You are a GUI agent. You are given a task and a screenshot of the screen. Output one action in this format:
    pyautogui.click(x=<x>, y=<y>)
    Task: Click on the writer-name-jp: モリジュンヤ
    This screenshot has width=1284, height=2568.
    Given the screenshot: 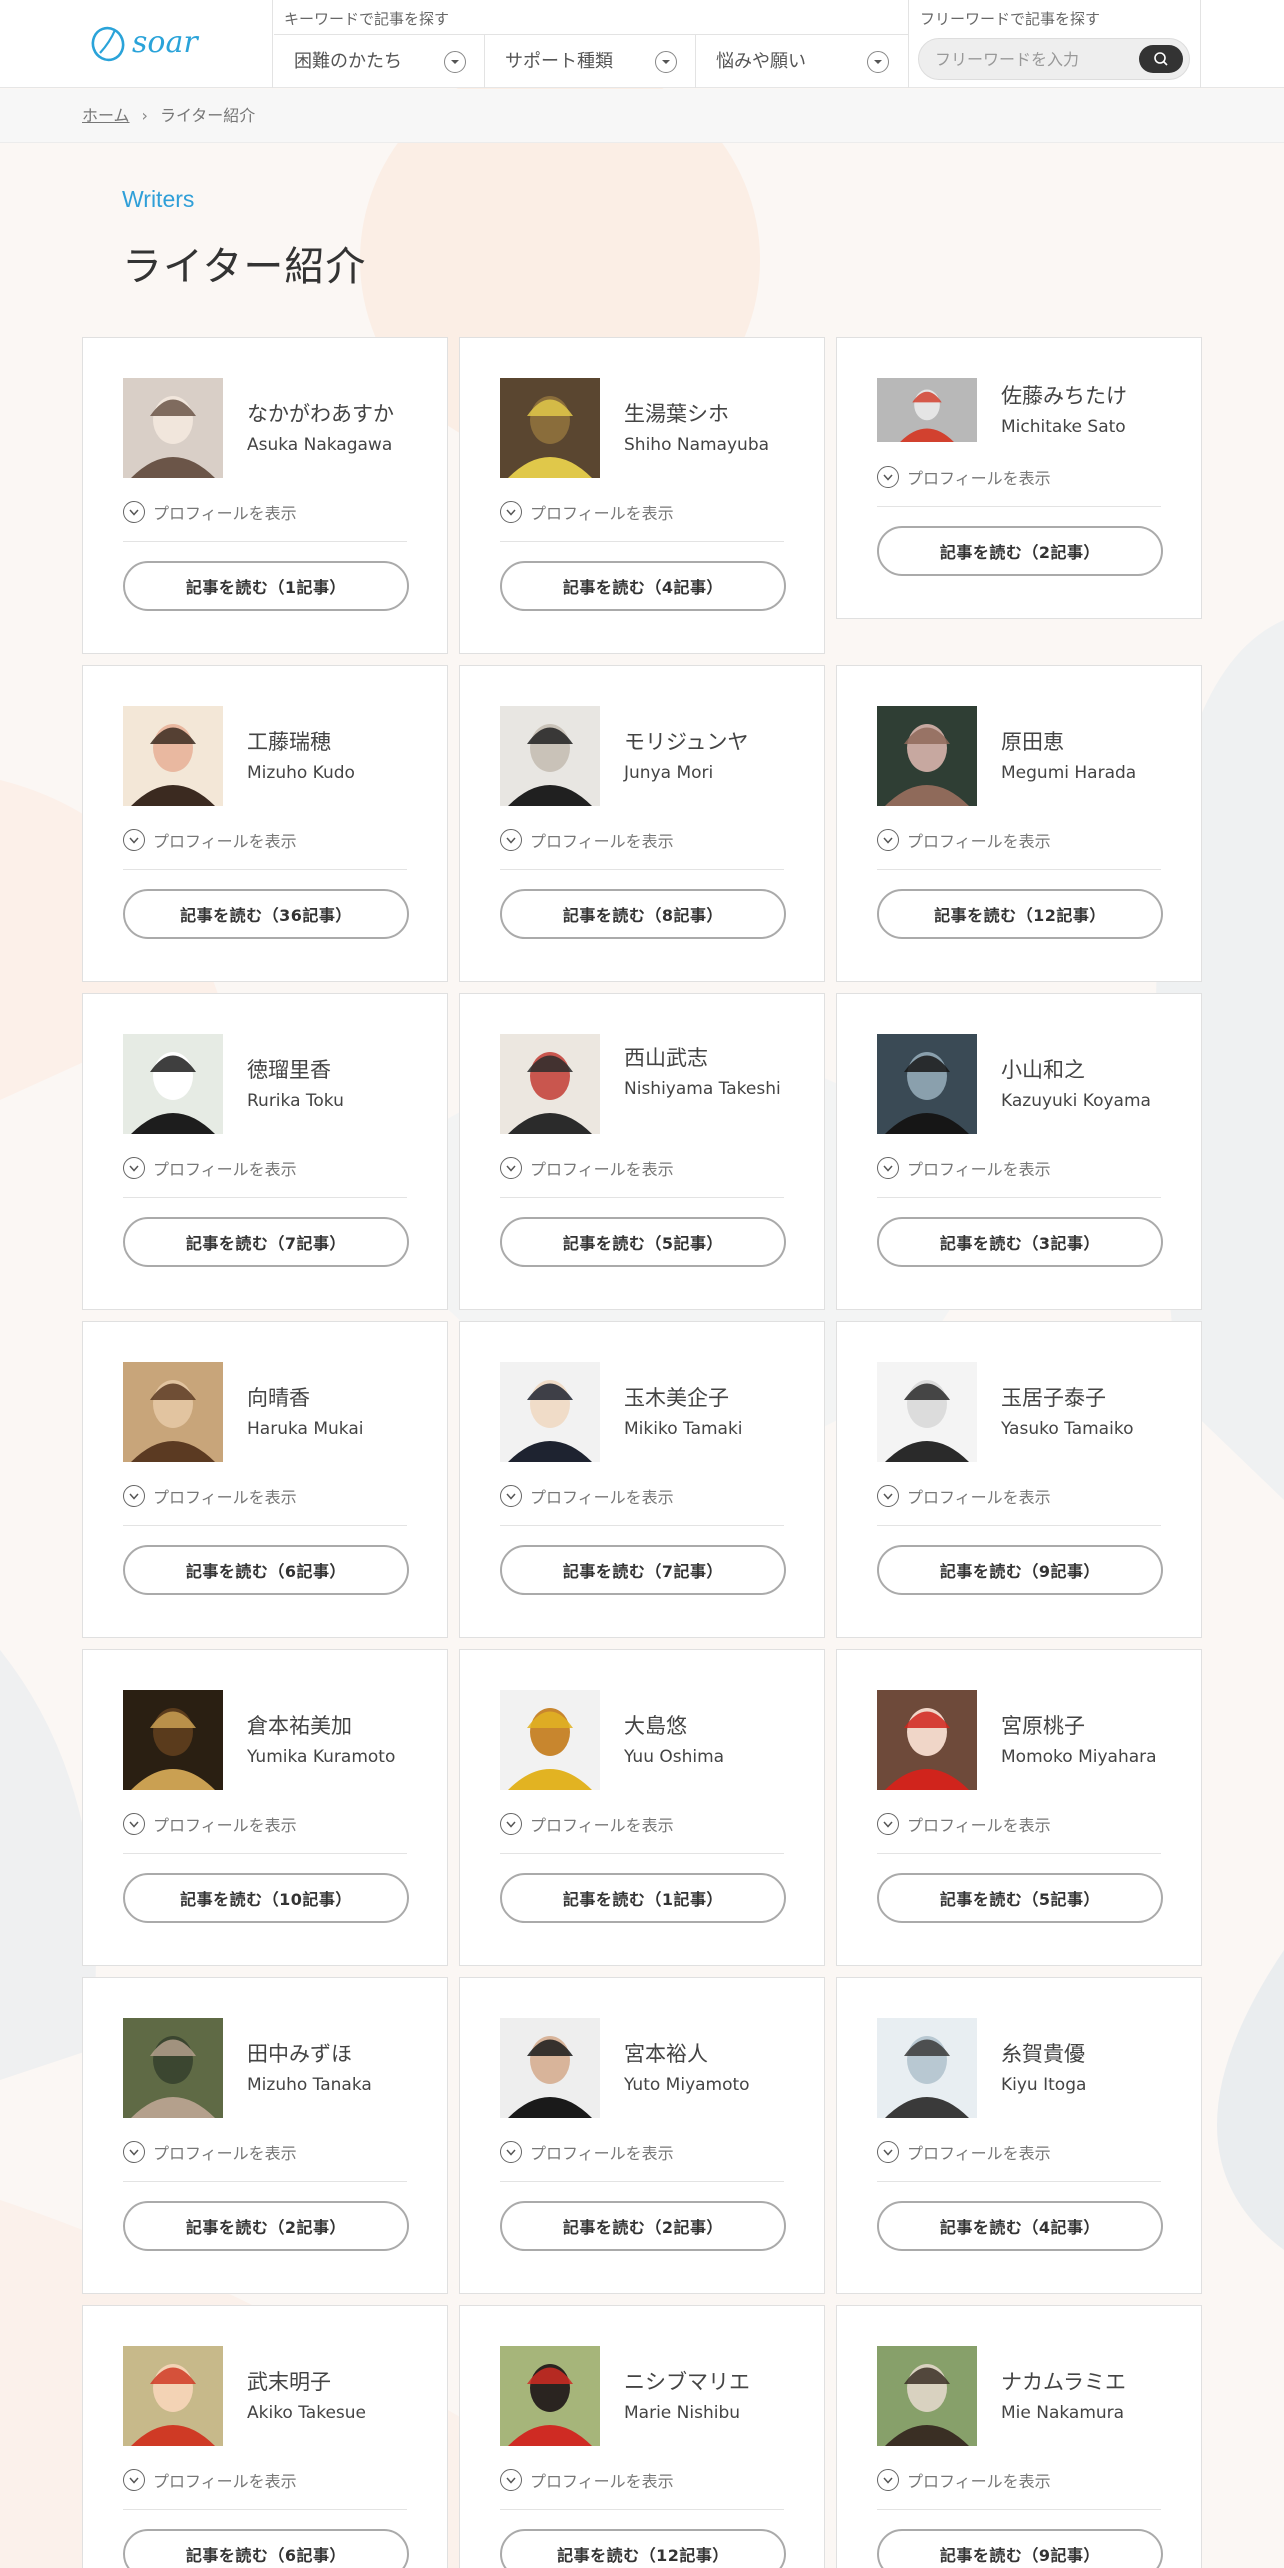 What is the action you would take?
    pyautogui.click(x=709, y=742)
    